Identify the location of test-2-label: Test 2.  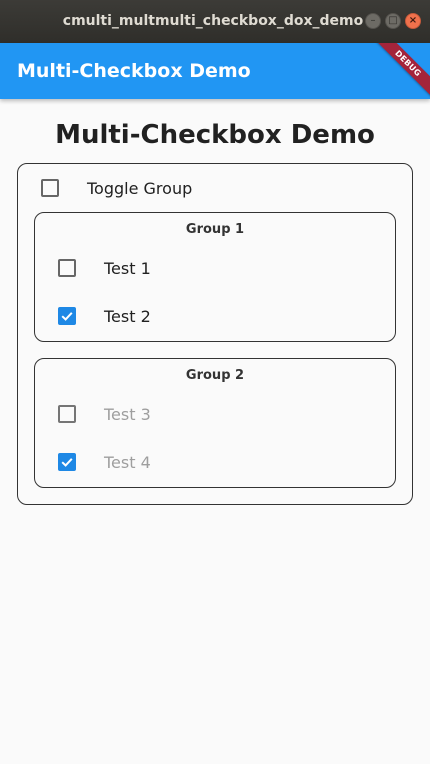
(127, 316).